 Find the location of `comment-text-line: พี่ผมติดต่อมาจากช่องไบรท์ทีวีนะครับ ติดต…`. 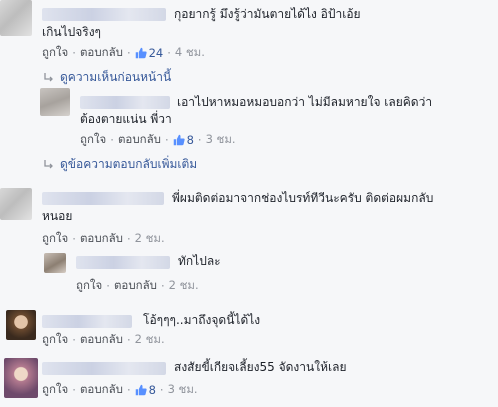

comment-text-line: พี่ผมติดต่อมาจากช่องไบรท์ทีวีนะครับ ติดต… is located at coordinates (303, 198).